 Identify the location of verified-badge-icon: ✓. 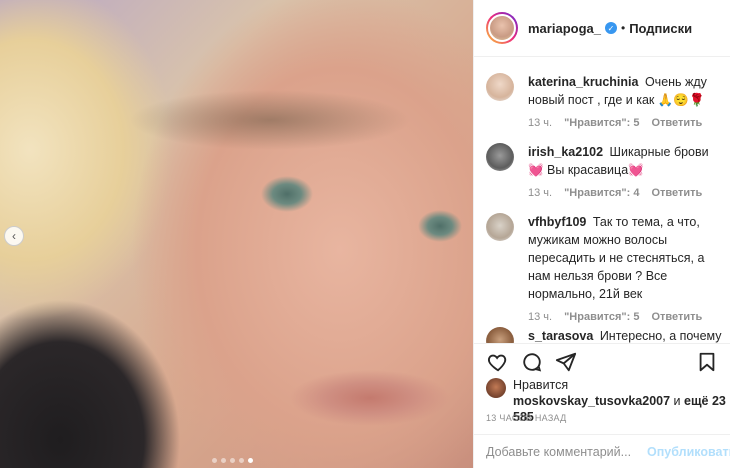
(610, 28).